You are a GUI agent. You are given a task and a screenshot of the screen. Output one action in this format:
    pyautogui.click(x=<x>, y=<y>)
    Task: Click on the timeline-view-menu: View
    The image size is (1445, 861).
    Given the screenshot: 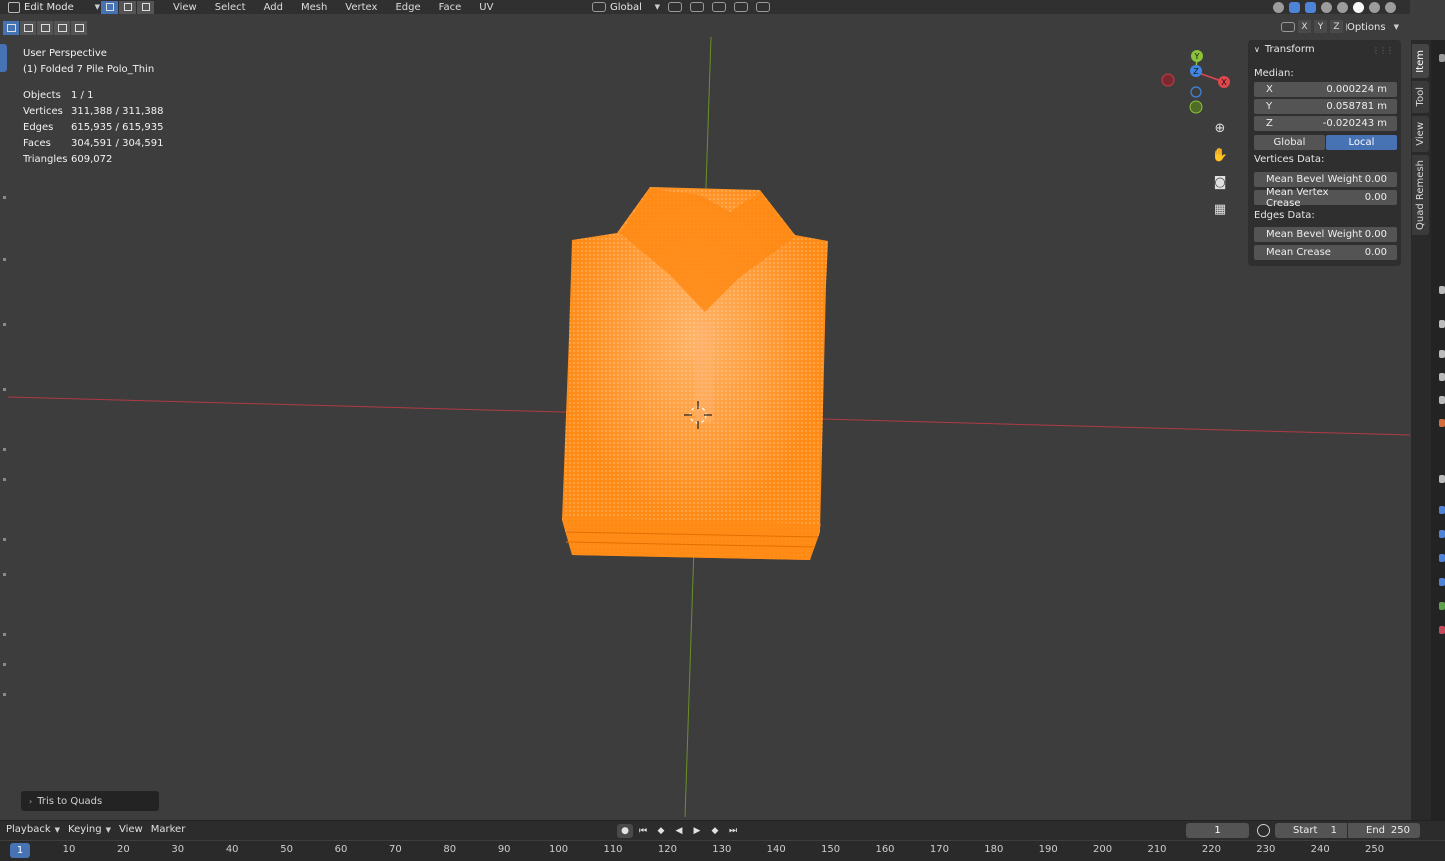 What is the action you would take?
    pyautogui.click(x=131, y=829)
    